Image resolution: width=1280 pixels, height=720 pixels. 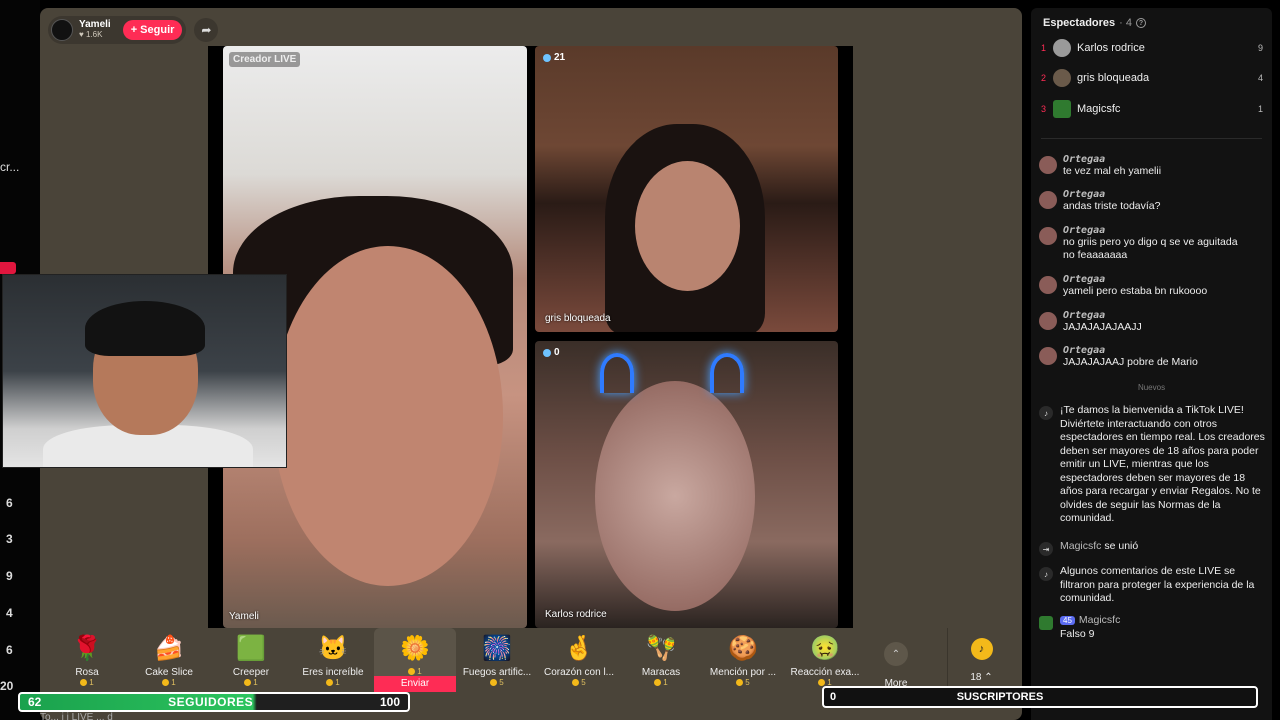 I want to click on more-gifts-button: ⌃ More, so click(x=896, y=658).